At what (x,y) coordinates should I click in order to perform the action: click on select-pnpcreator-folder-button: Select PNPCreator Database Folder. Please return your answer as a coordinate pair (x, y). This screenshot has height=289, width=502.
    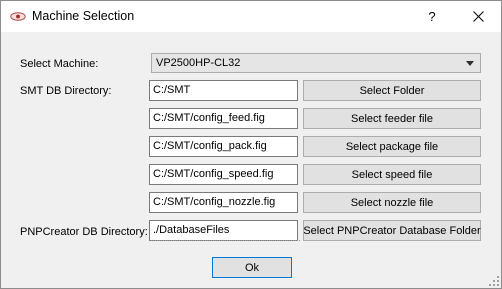
    Looking at the image, I should click on (392, 230).